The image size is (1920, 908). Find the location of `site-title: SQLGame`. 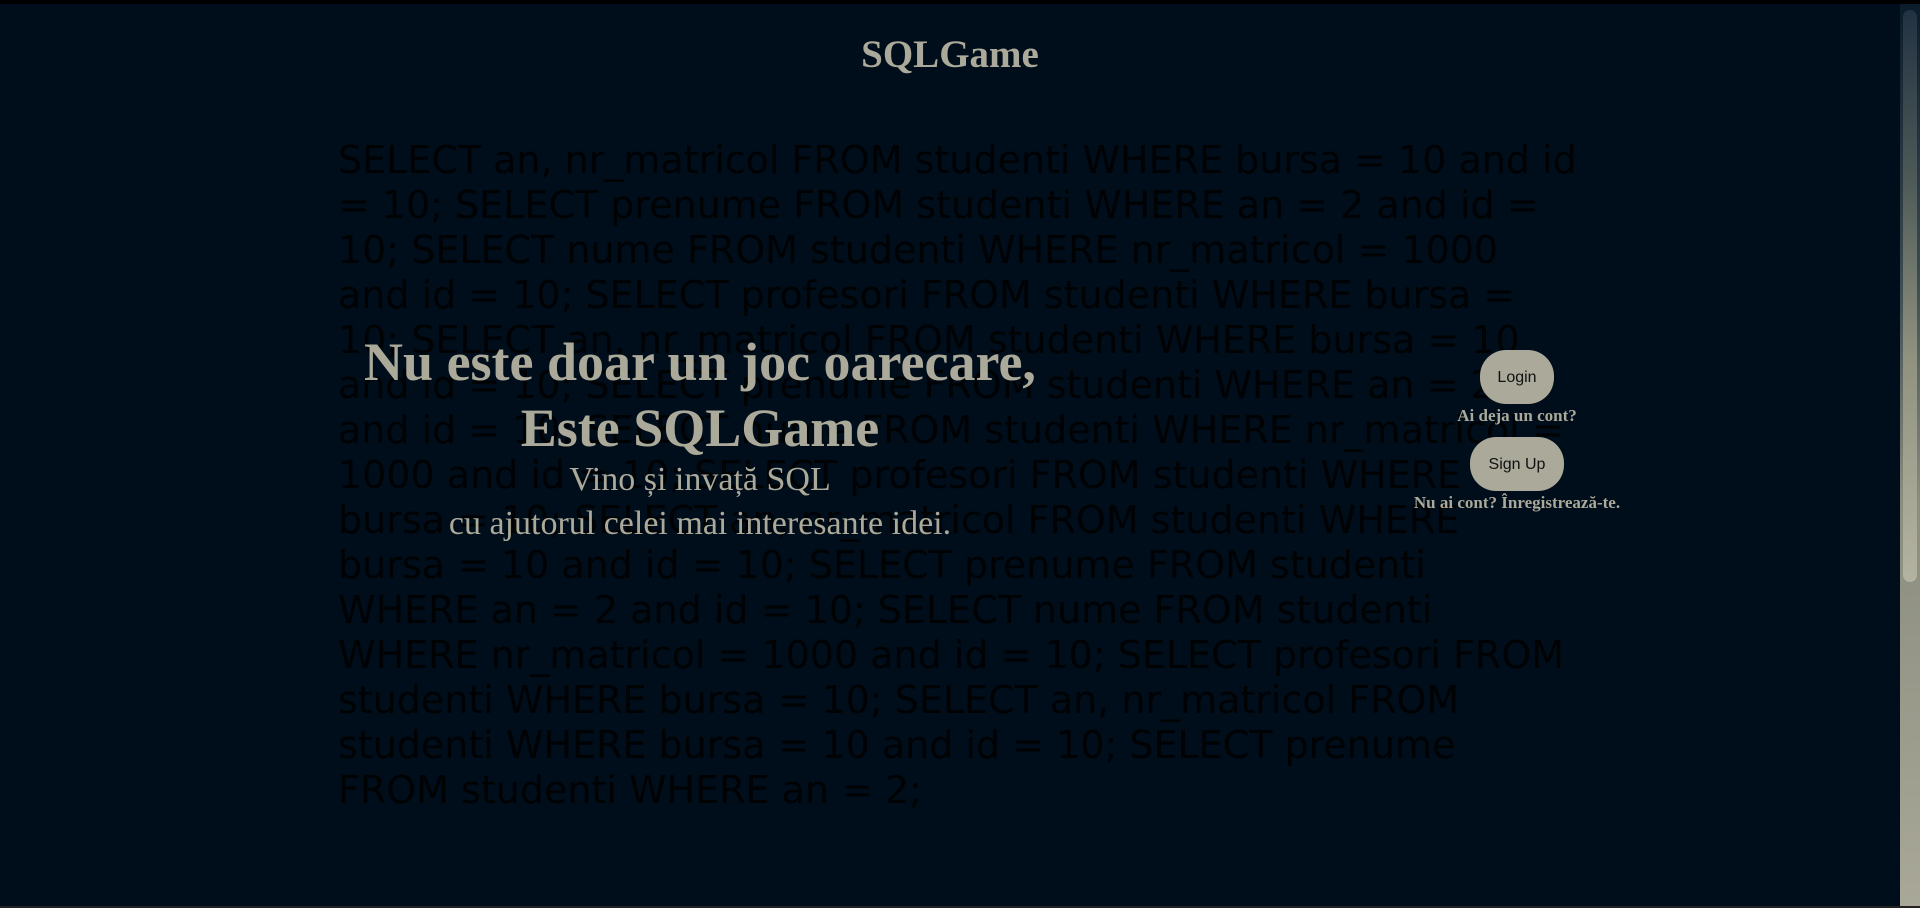

site-title: SQLGame is located at coordinates (950, 54).